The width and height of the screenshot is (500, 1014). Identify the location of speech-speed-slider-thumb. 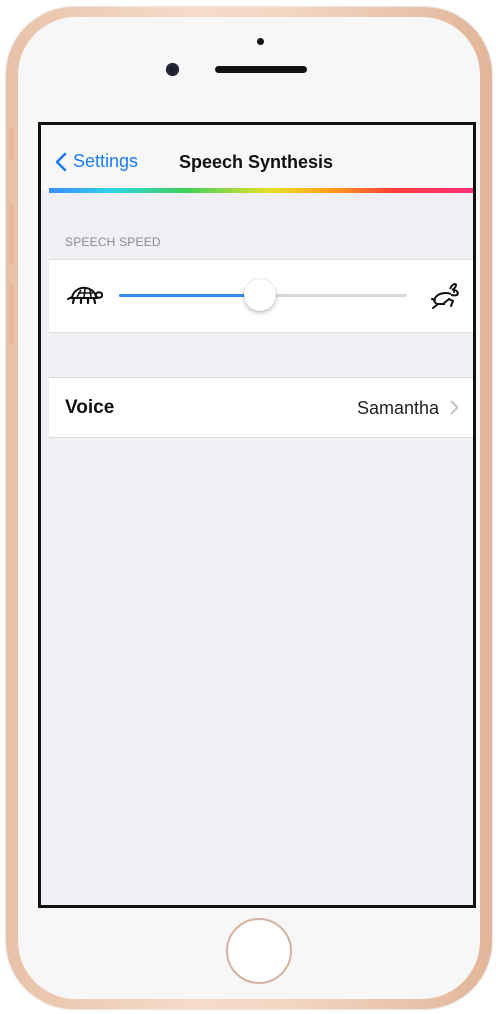
(260, 295).